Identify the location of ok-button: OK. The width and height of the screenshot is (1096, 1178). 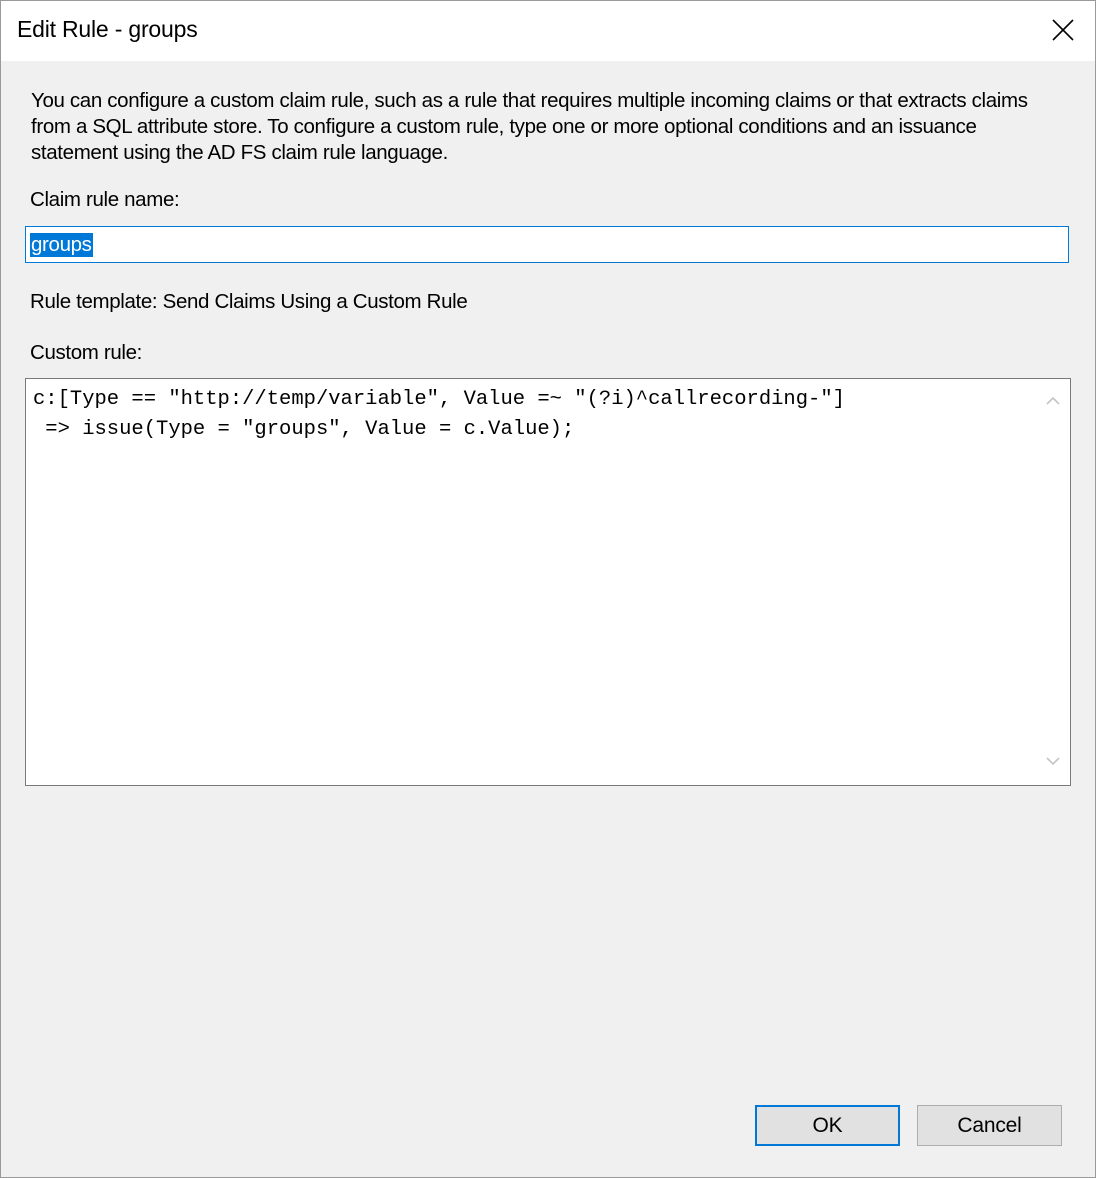
(827, 1125).